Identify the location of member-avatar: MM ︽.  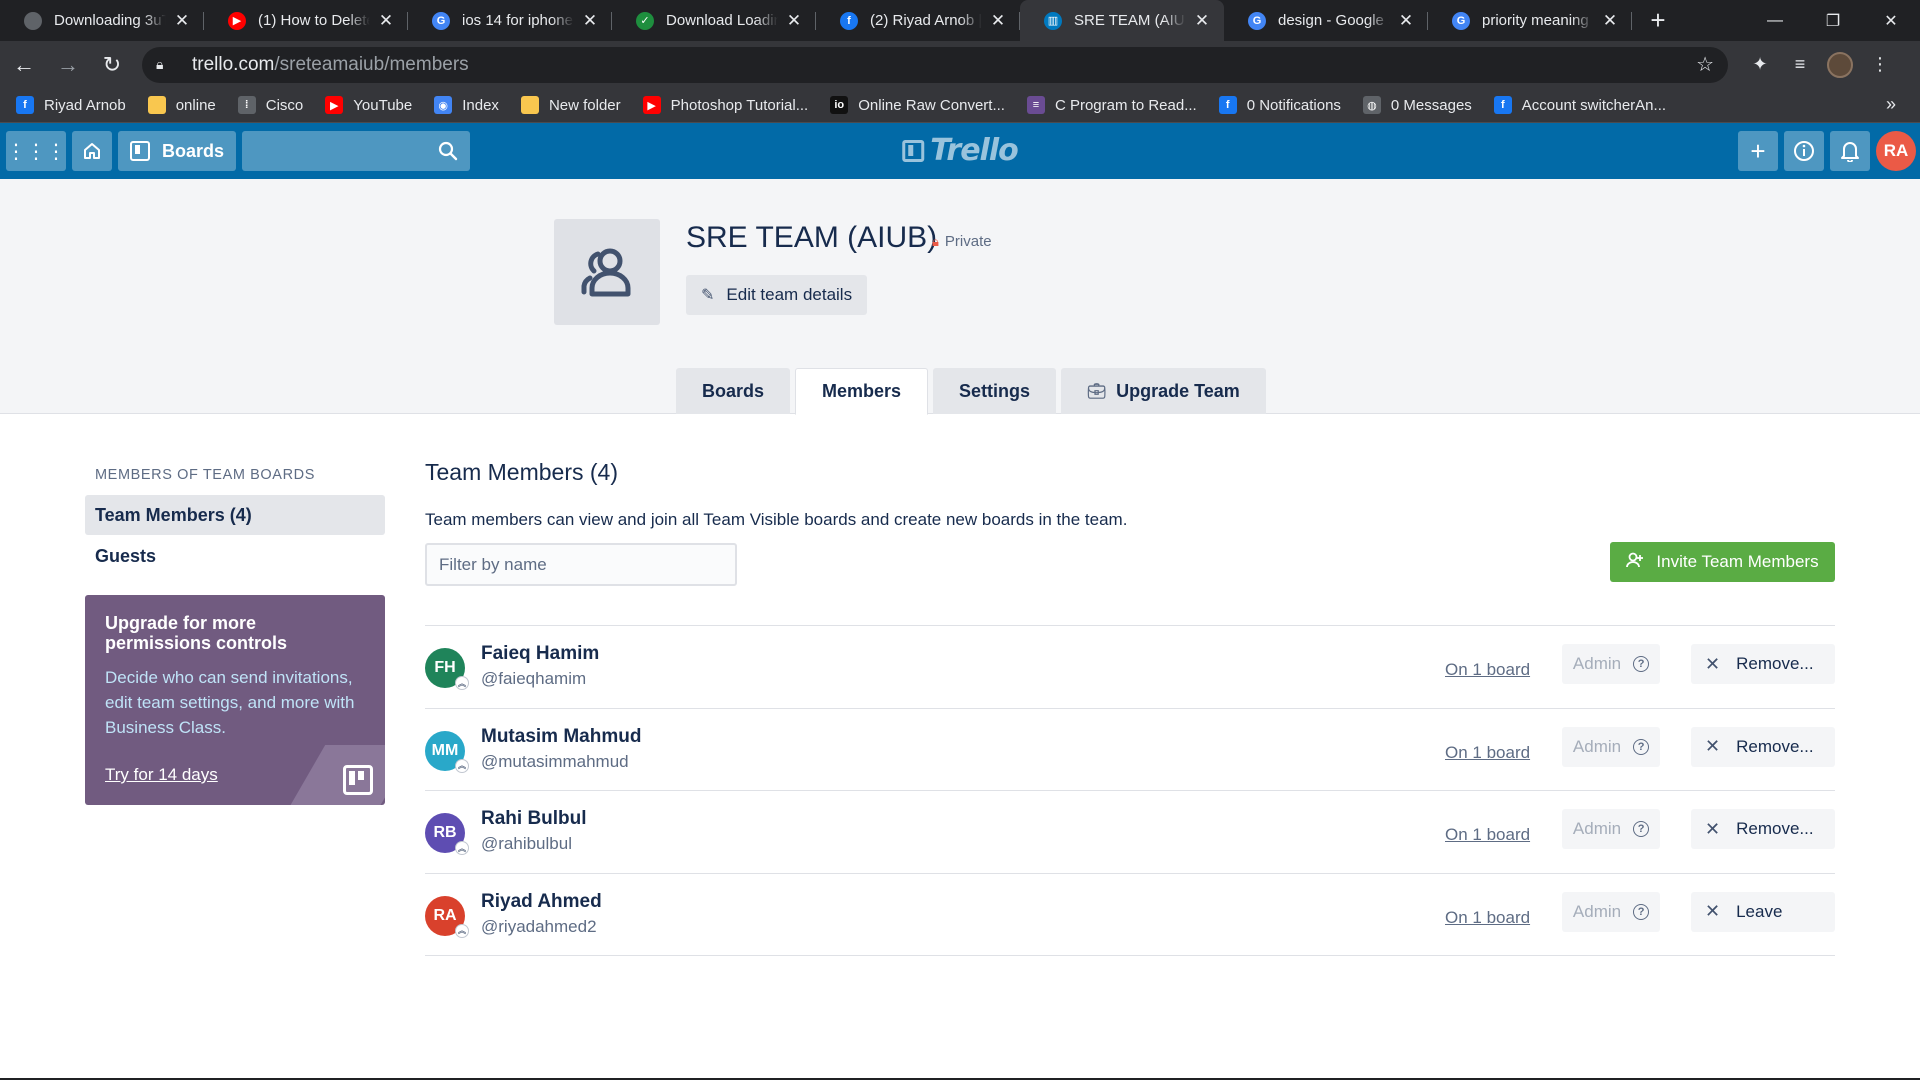
(447, 751).